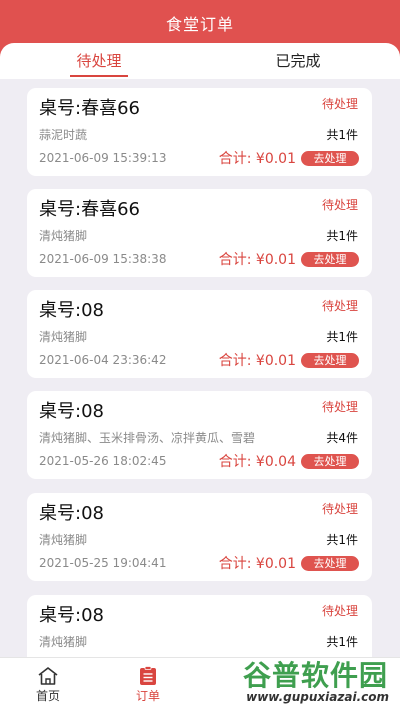  I want to click on home-icon, so click(48, 676).